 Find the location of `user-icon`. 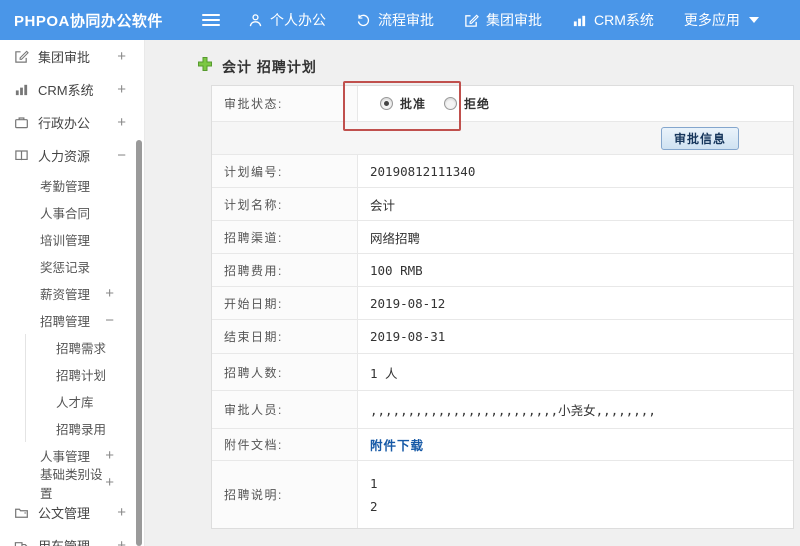

user-icon is located at coordinates (255, 20).